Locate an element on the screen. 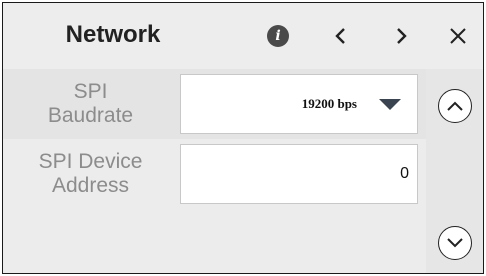 Image resolution: width=486 pixels, height=276 pixels. info-icon: i is located at coordinates (278, 36).